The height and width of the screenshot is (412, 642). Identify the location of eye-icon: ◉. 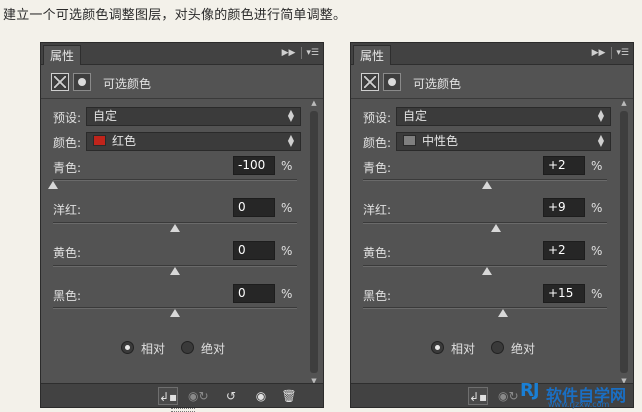
(261, 396).